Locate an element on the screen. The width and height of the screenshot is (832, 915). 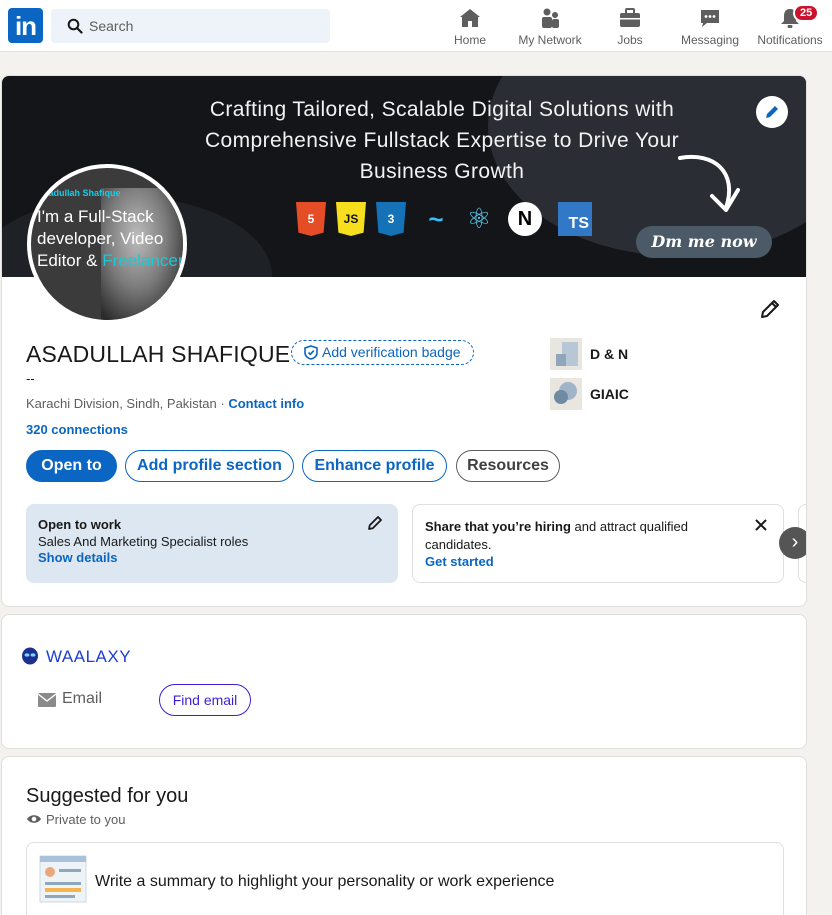
profile-name: ASADULLAH SHAFIQUE is located at coordinates (158, 354).